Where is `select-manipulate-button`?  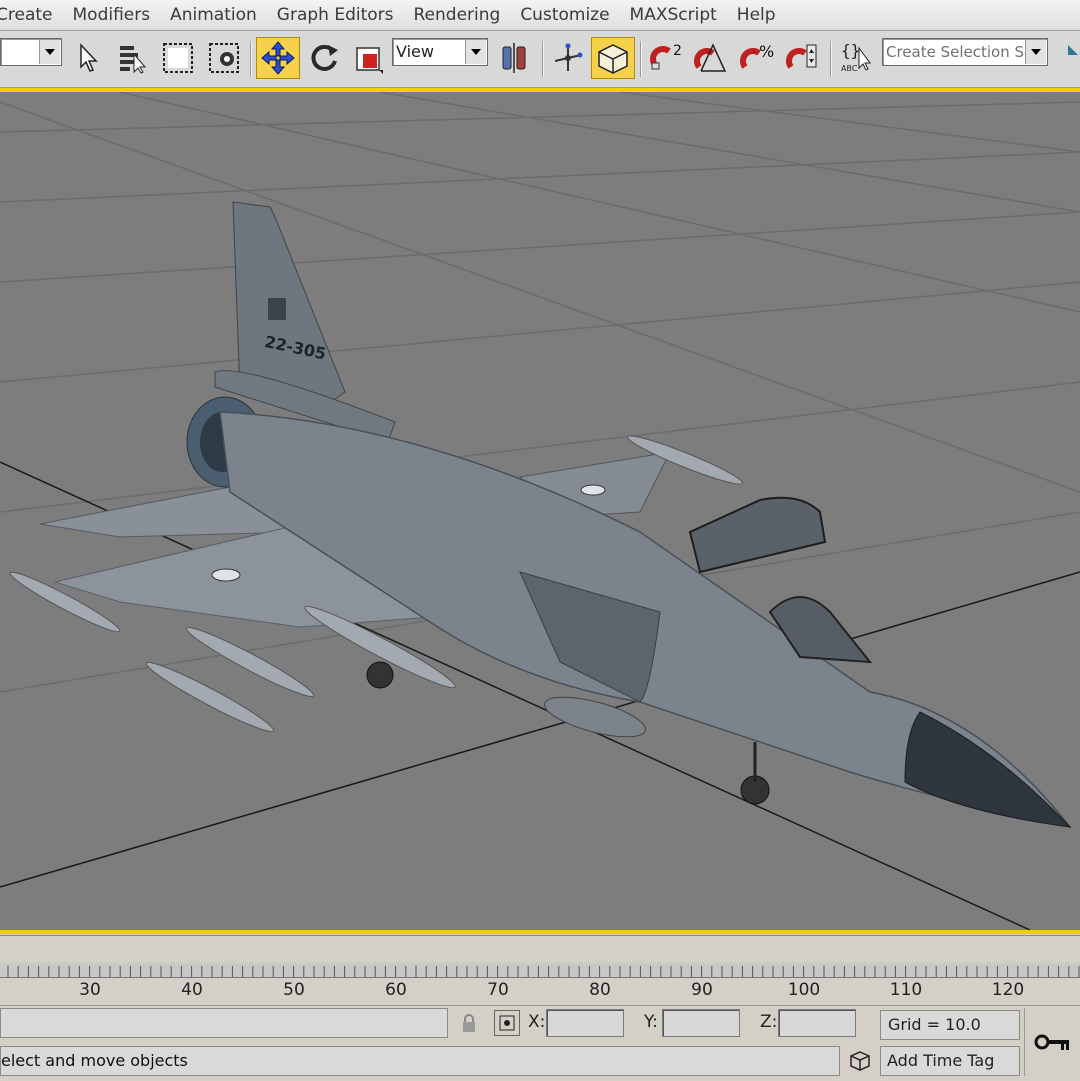 select-manipulate-button is located at coordinates (568, 58).